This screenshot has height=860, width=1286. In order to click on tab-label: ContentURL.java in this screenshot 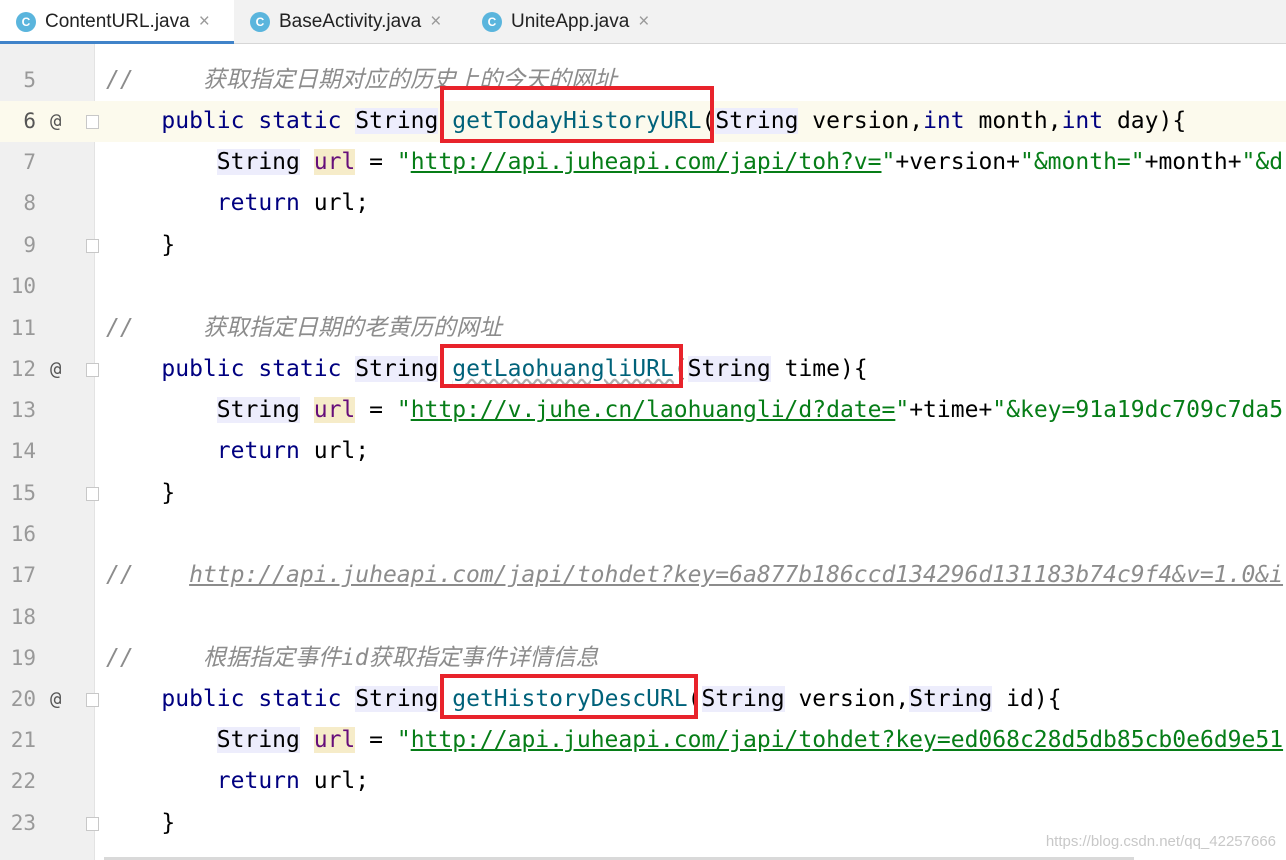, I will do `click(117, 21)`.